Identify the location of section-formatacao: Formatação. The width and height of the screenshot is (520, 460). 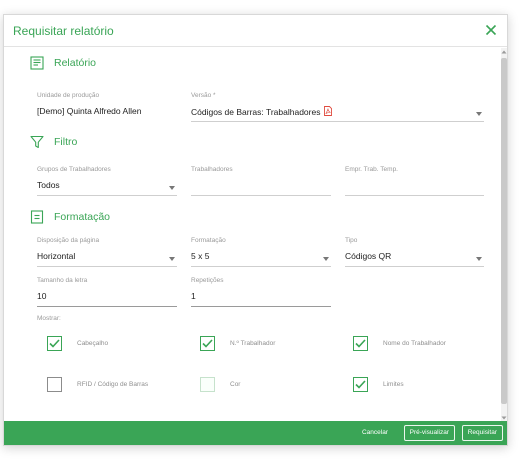
(70, 217).